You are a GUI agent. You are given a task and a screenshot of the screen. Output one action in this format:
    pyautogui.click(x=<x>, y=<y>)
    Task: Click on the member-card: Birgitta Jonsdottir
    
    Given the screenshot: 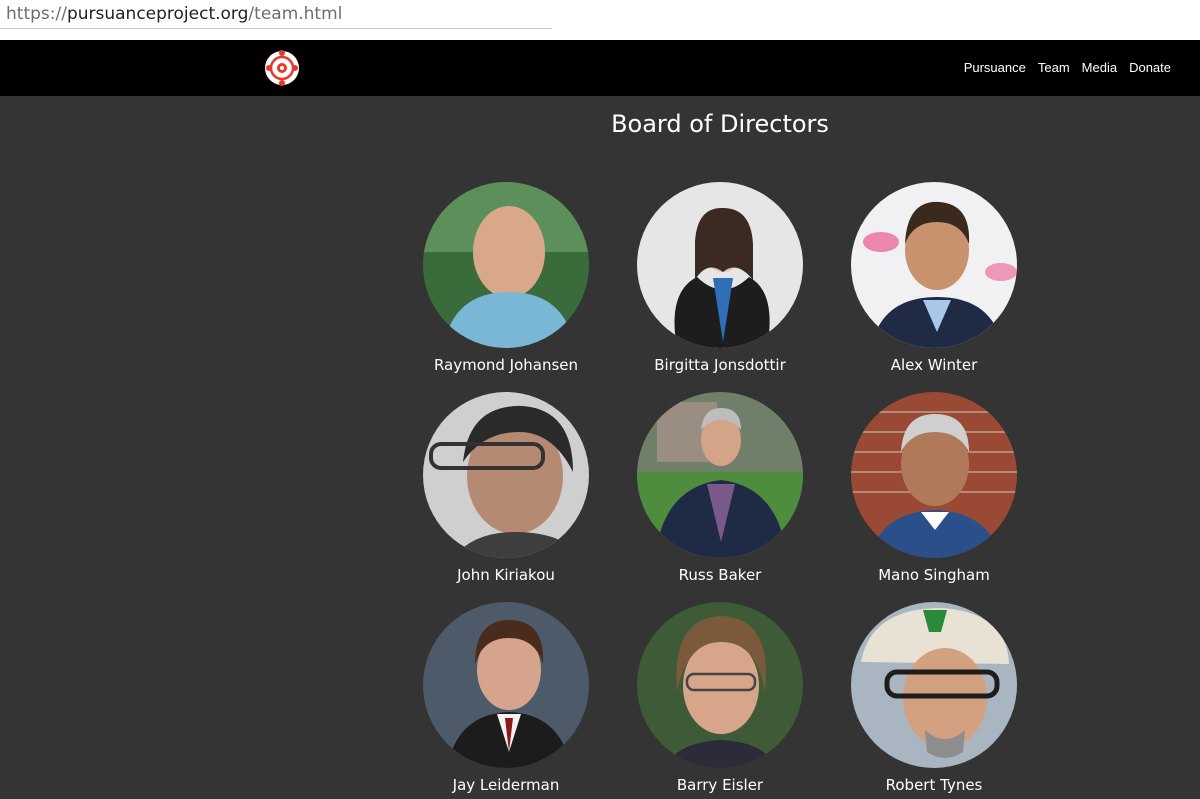 What is the action you would take?
    pyautogui.click(x=720, y=278)
    